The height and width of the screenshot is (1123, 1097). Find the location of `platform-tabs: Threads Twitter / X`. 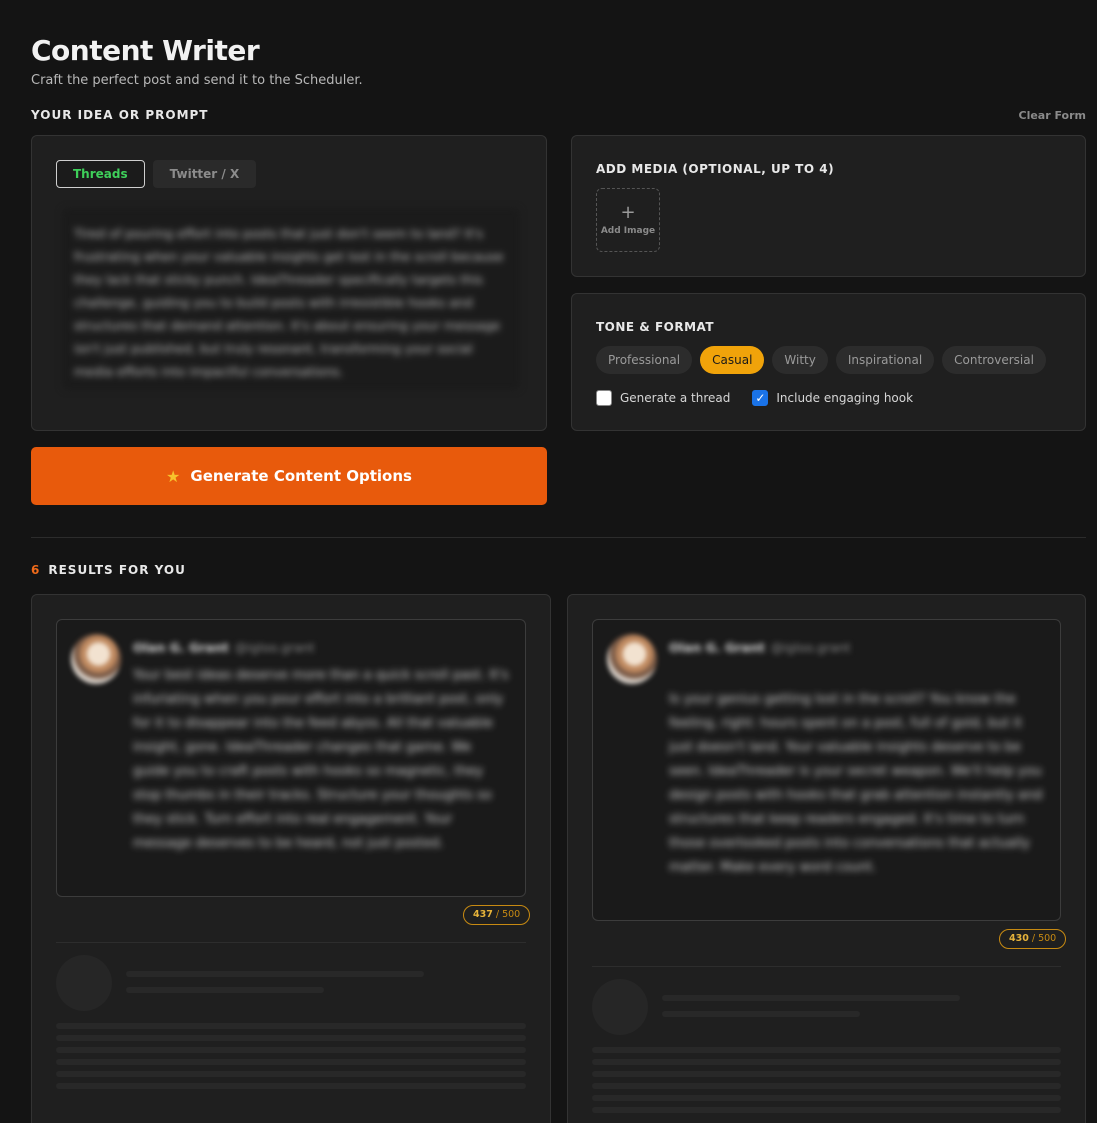

platform-tabs: Threads Twitter / X is located at coordinates (156, 174).